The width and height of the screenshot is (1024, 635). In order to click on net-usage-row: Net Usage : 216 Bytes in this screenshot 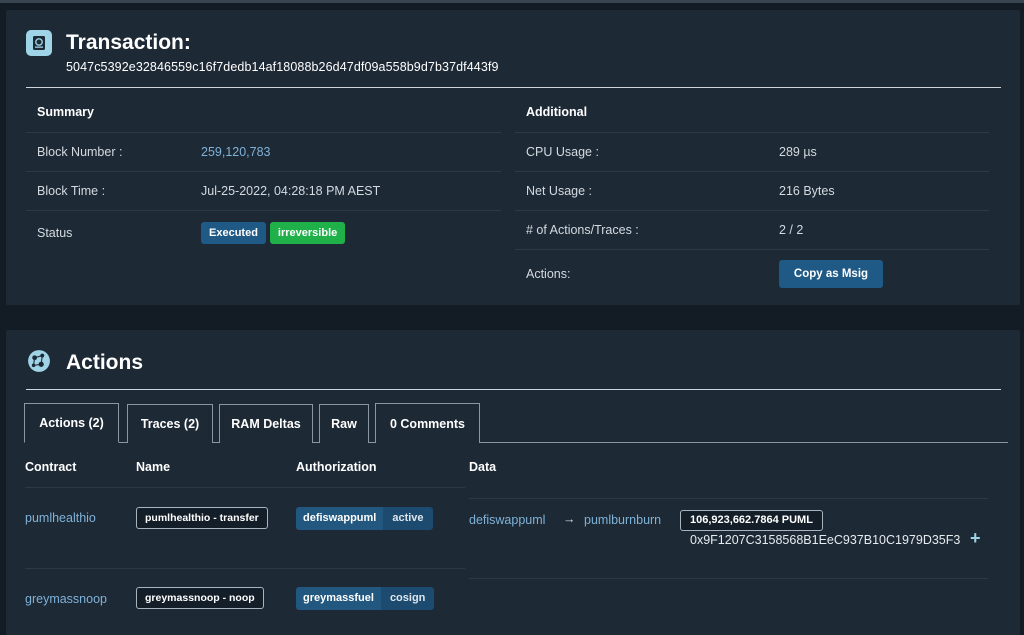, I will do `click(752, 190)`.